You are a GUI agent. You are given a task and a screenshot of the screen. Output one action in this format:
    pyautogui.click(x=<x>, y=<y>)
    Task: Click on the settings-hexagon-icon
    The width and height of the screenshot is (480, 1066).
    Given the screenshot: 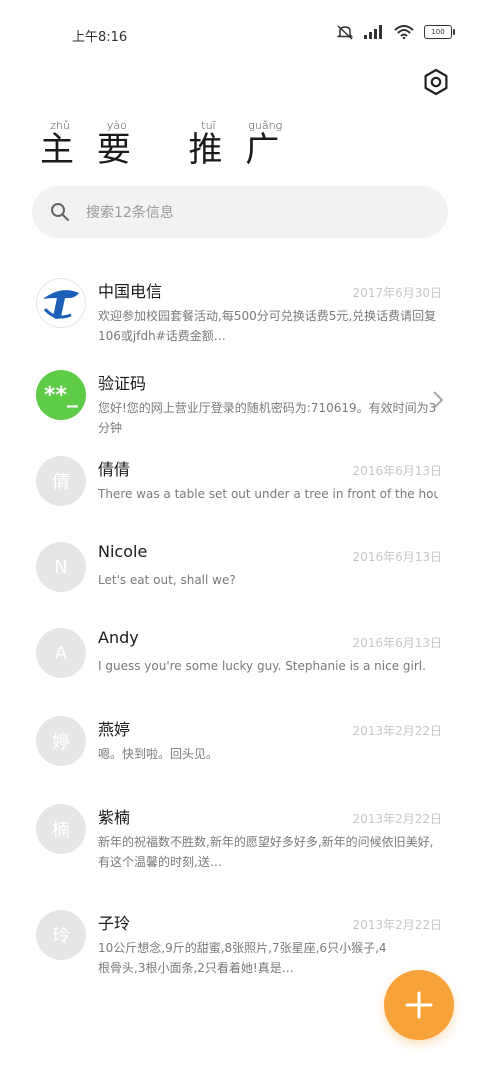 What is the action you would take?
    pyautogui.click(x=436, y=82)
    